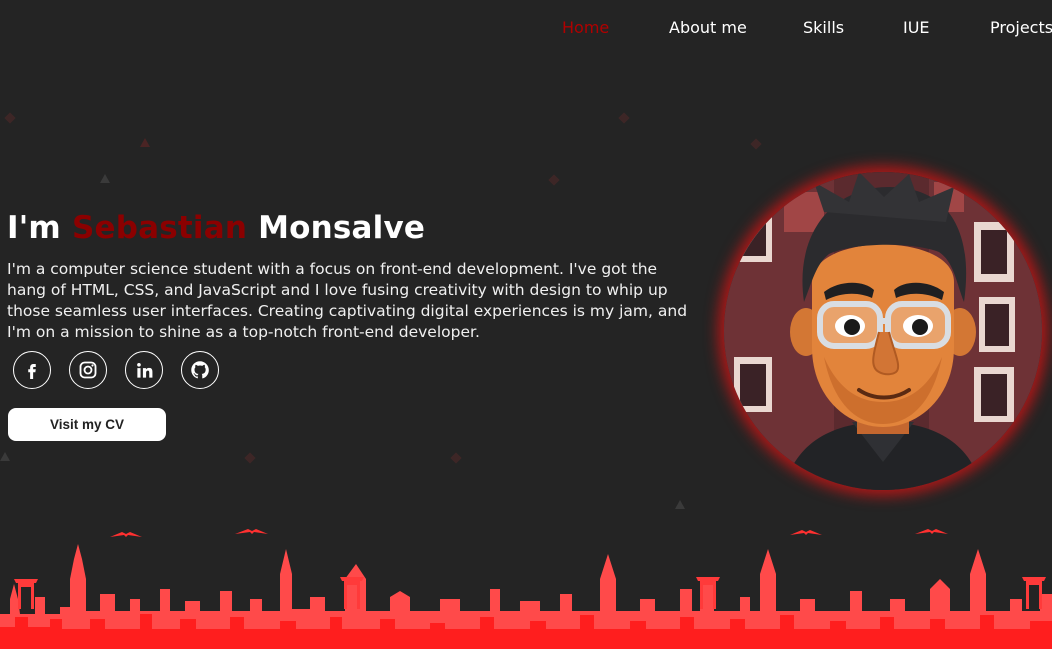 Image resolution: width=1052 pixels, height=649 pixels. I want to click on hero-first-name: Sebastian, so click(159, 228).